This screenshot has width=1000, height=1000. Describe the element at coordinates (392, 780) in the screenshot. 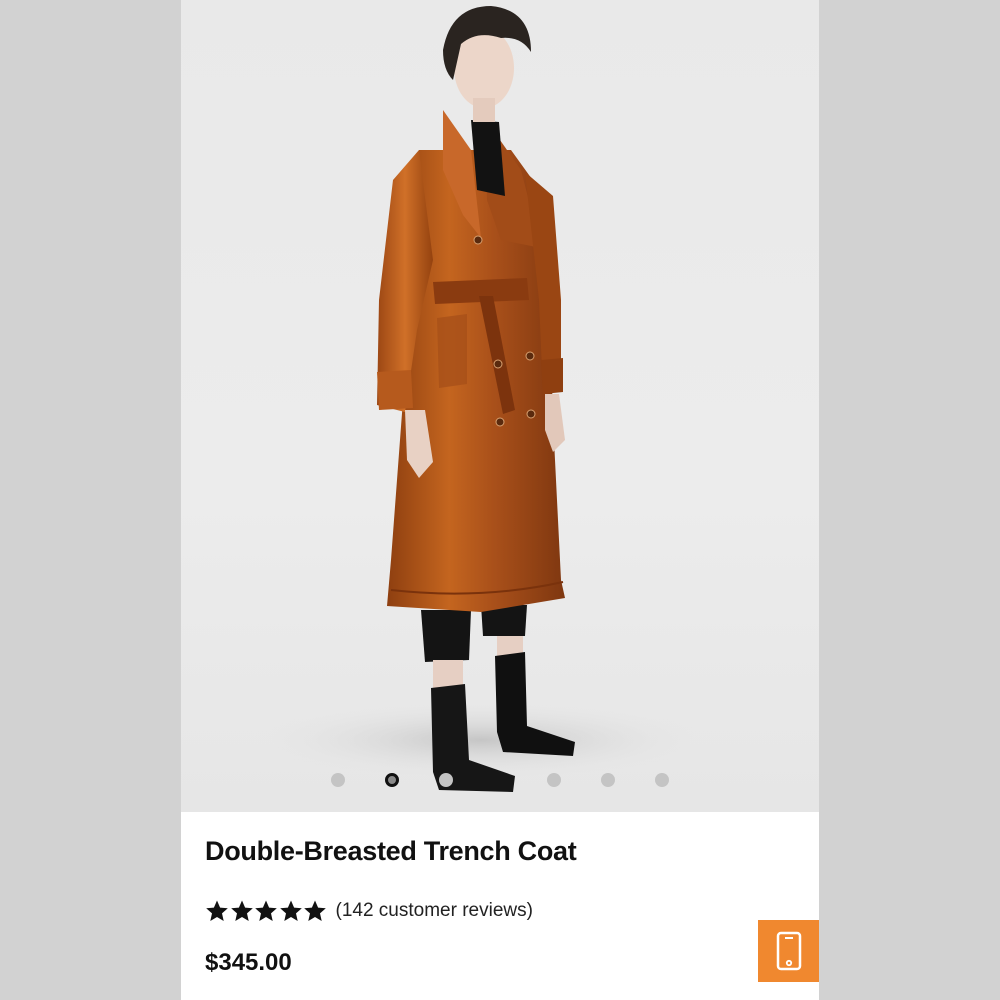

I see `carousel-dot-active` at that location.